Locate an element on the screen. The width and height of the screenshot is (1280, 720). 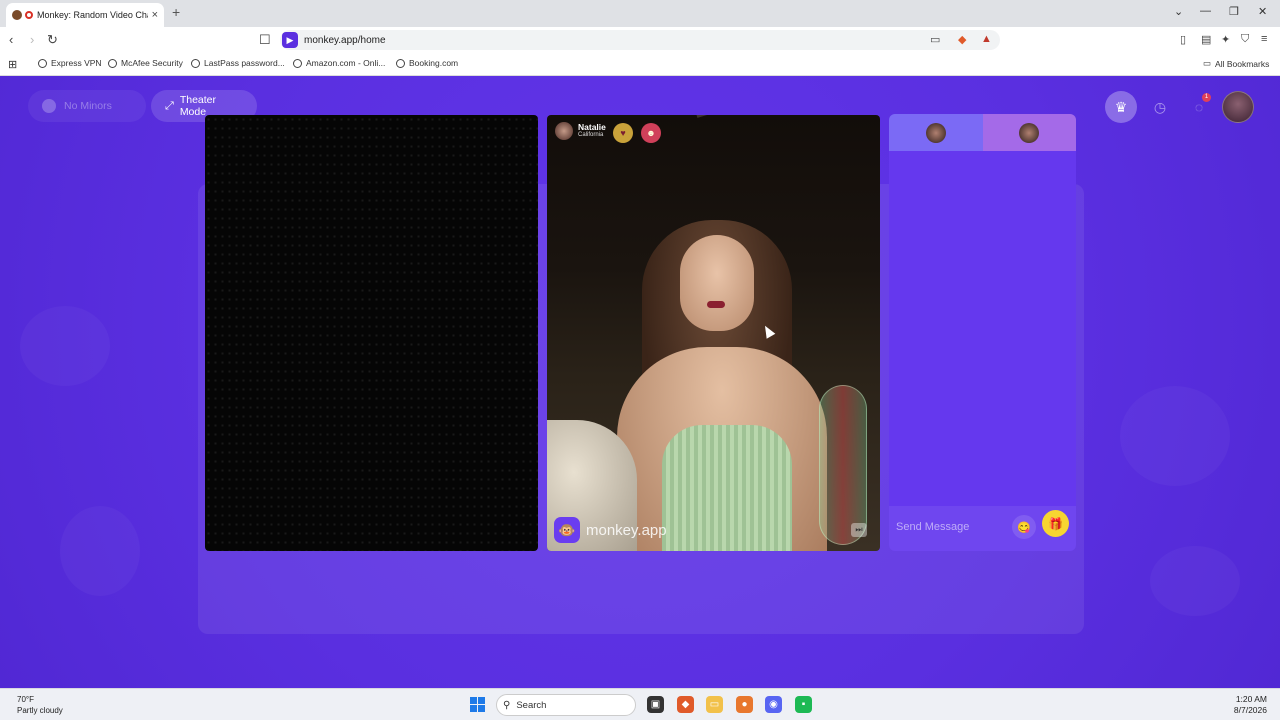
tab-monkey: Monkey: Random Video Chat × is located at coordinates (85, 15).